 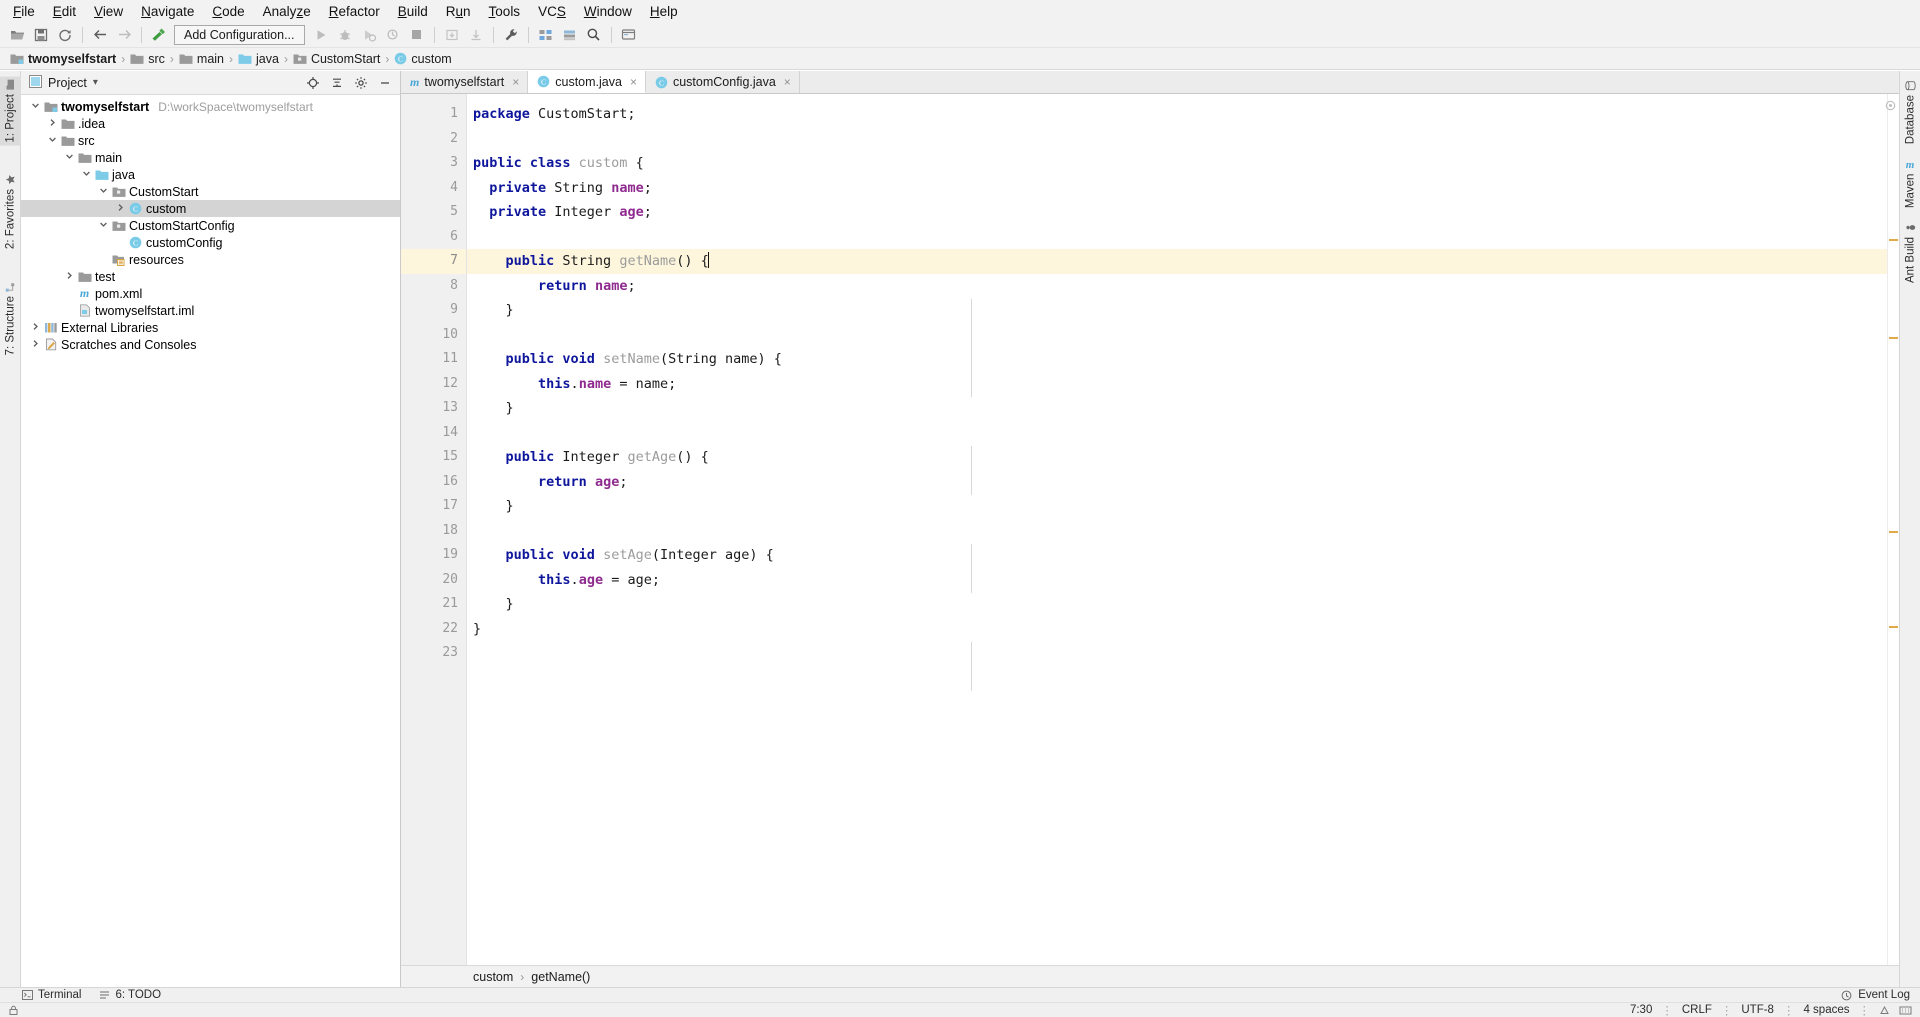 I want to click on code-line: public class custom {, so click(x=1177, y=163).